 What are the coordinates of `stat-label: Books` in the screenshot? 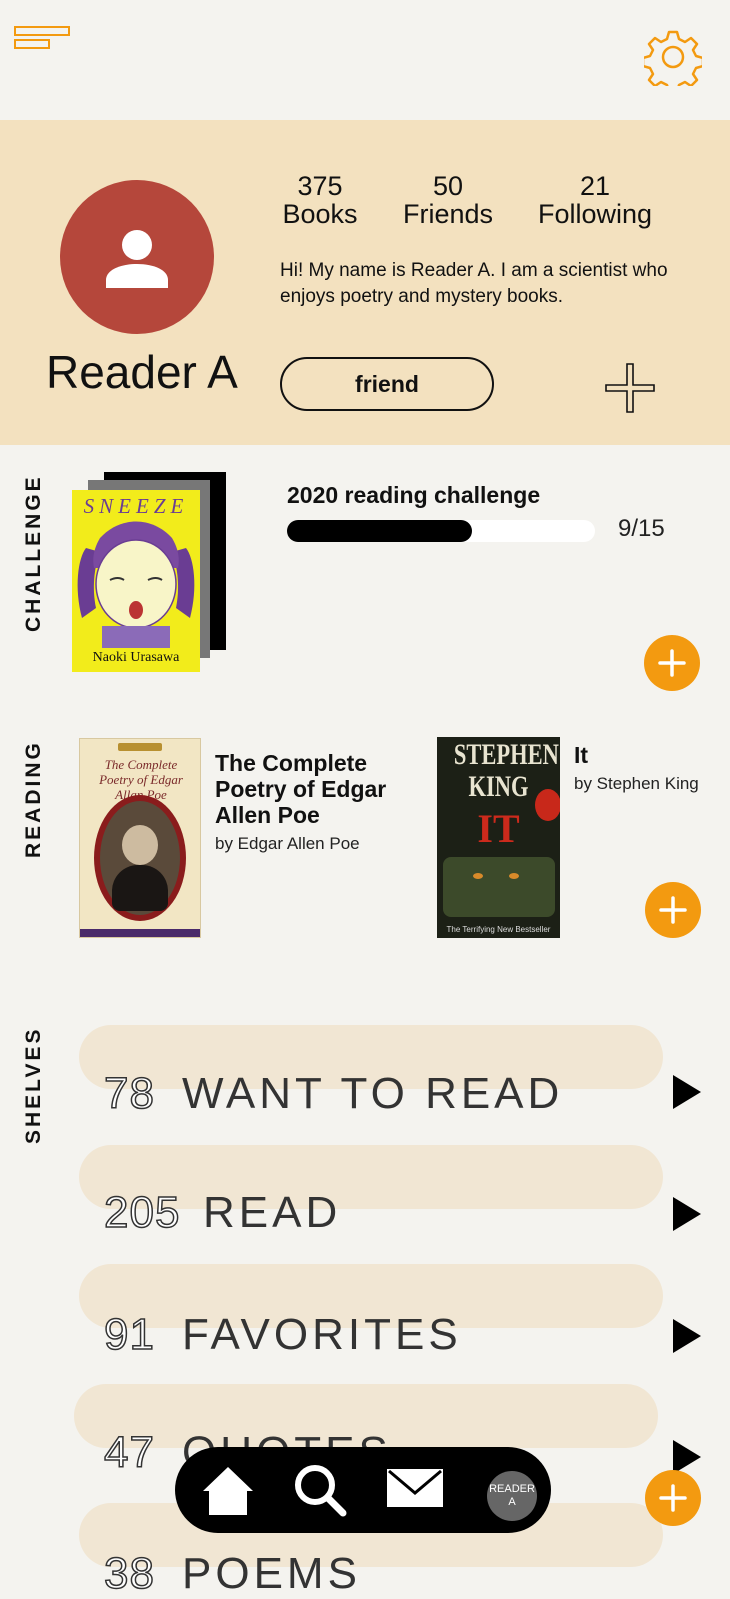 It's located at (320, 214).